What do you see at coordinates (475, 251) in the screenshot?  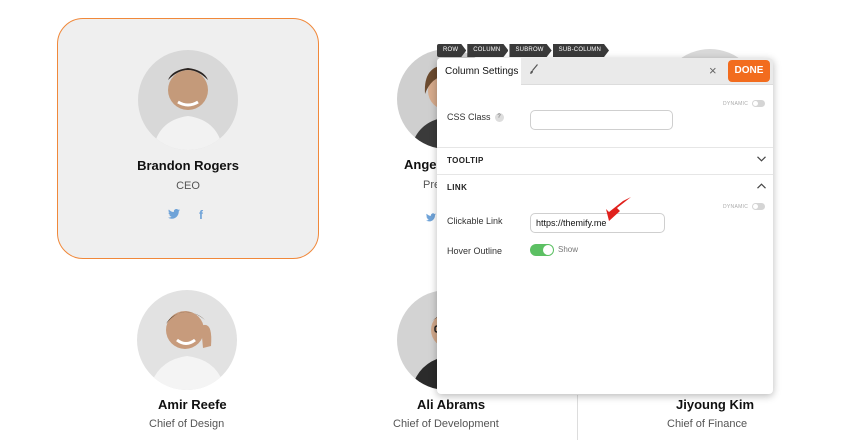 I see `hover-outline-label: Hover Outline` at bounding box center [475, 251].